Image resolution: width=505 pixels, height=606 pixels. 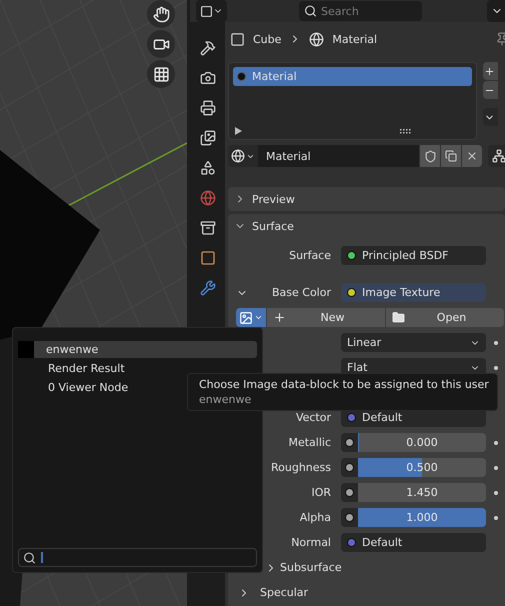 I want to click on socket-field: Principled BSDF, so click(x=413, y=255).